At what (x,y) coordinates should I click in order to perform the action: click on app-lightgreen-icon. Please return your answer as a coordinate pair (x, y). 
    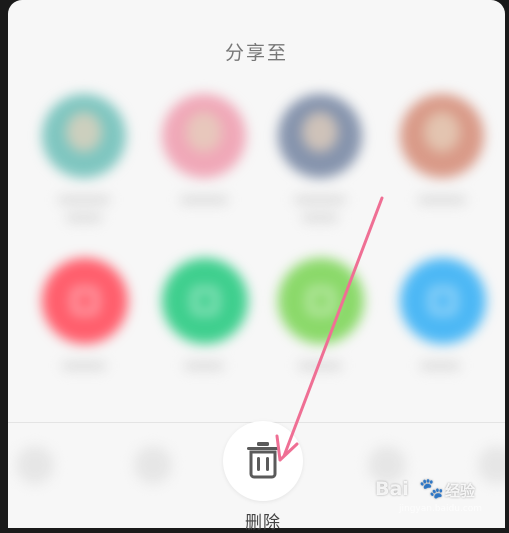
    Looking at the image, I should click on (321, 301).